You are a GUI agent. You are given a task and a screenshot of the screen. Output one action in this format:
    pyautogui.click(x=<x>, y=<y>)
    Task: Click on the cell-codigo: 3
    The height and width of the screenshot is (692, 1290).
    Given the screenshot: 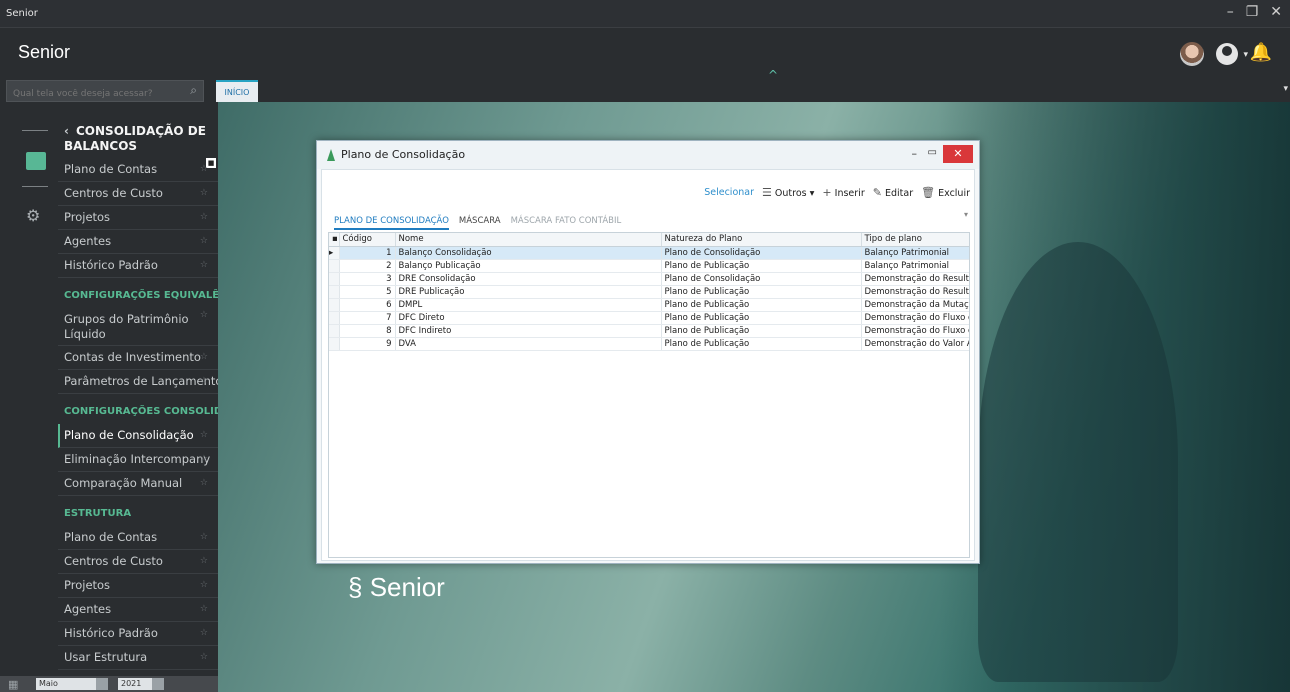 What is the action you would take?
    pyautogui.click(x=367, y=279)
    